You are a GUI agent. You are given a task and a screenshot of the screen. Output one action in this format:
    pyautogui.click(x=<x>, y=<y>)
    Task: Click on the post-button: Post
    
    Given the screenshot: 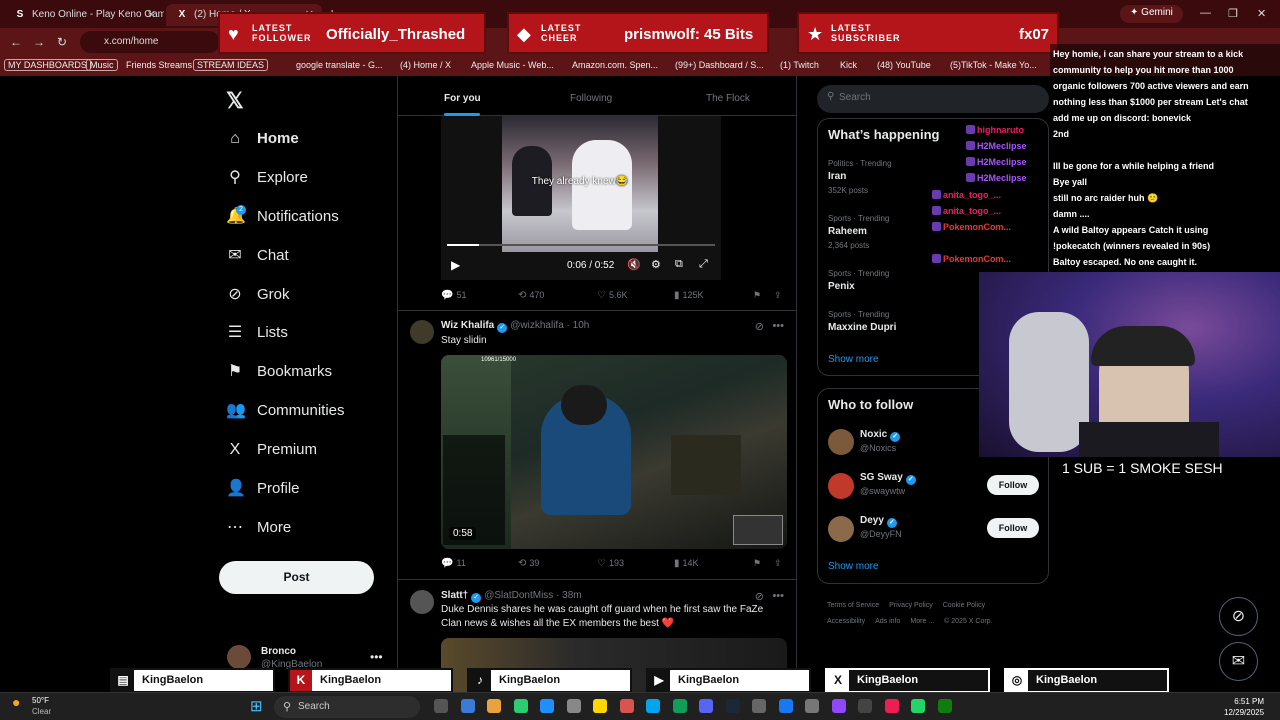 What is the action you would take?
    pyautogui.click(x=296, y=577)
    